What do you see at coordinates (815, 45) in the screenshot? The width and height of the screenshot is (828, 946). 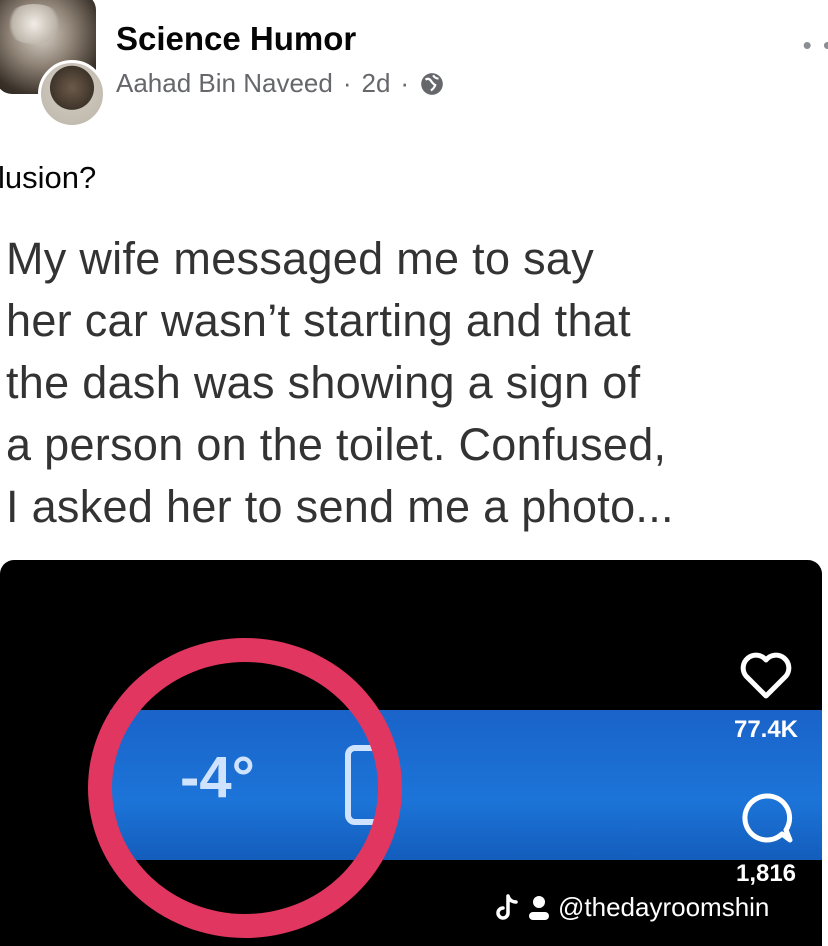 I see `more-options-icon: • •` at bounding box center [815, 45].